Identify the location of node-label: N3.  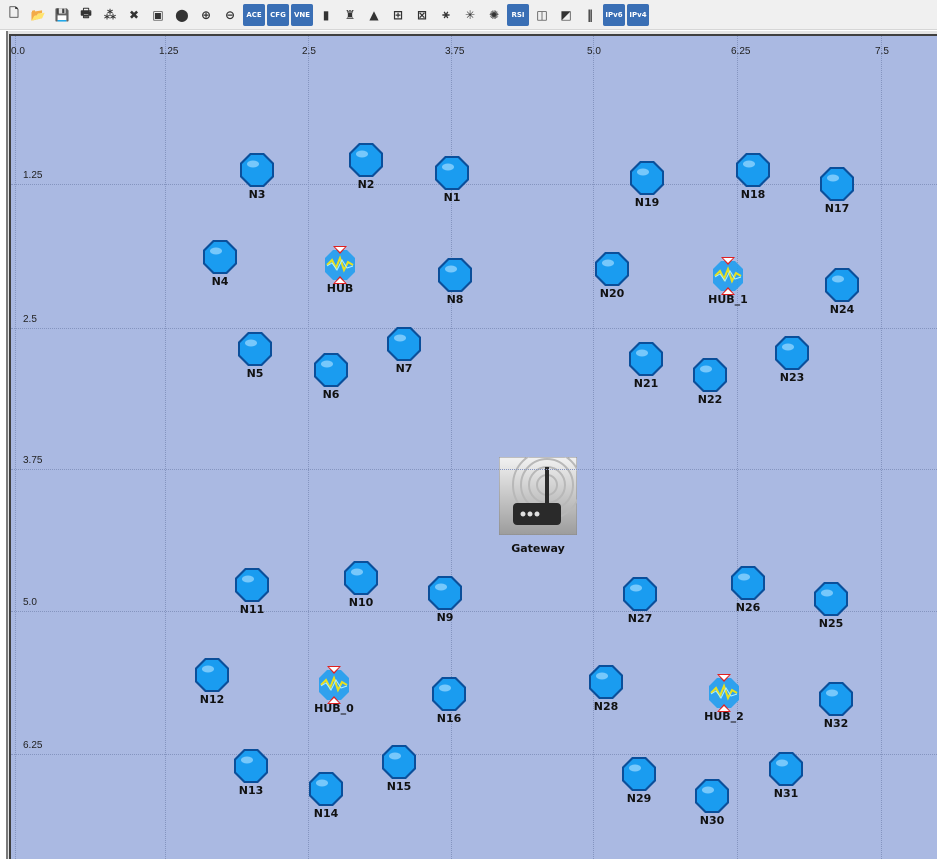
(257, 194).